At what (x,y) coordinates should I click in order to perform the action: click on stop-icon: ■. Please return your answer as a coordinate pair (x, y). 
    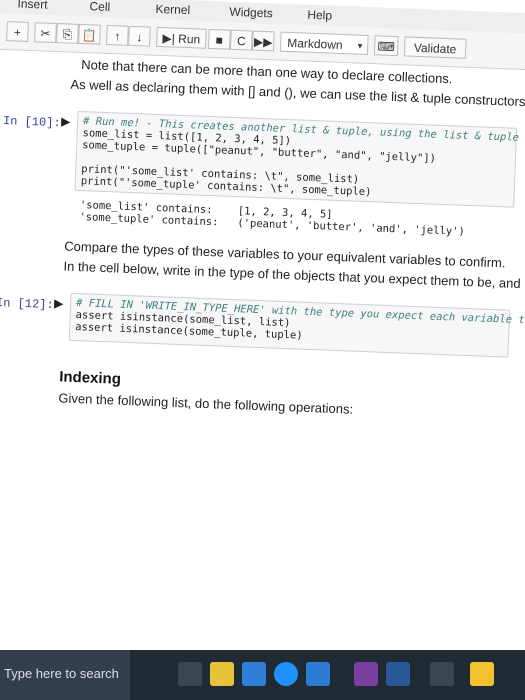
    Looking at the image, I should click on (219, 40).